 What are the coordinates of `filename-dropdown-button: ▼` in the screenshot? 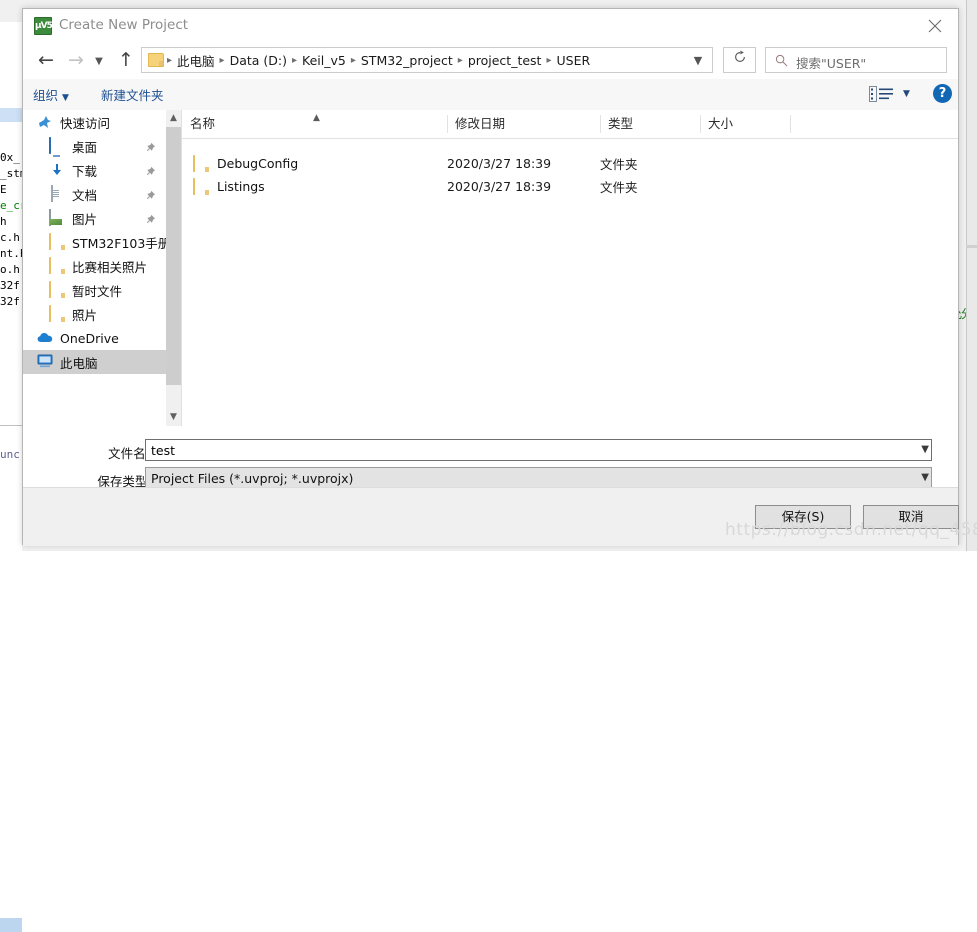 It's located at (925, 449).